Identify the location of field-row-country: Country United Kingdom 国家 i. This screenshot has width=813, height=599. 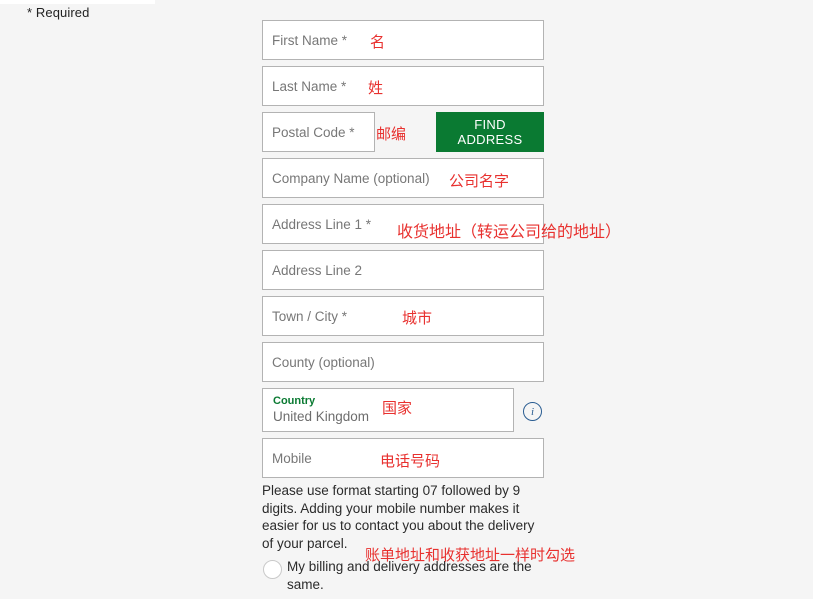
(537, 410).